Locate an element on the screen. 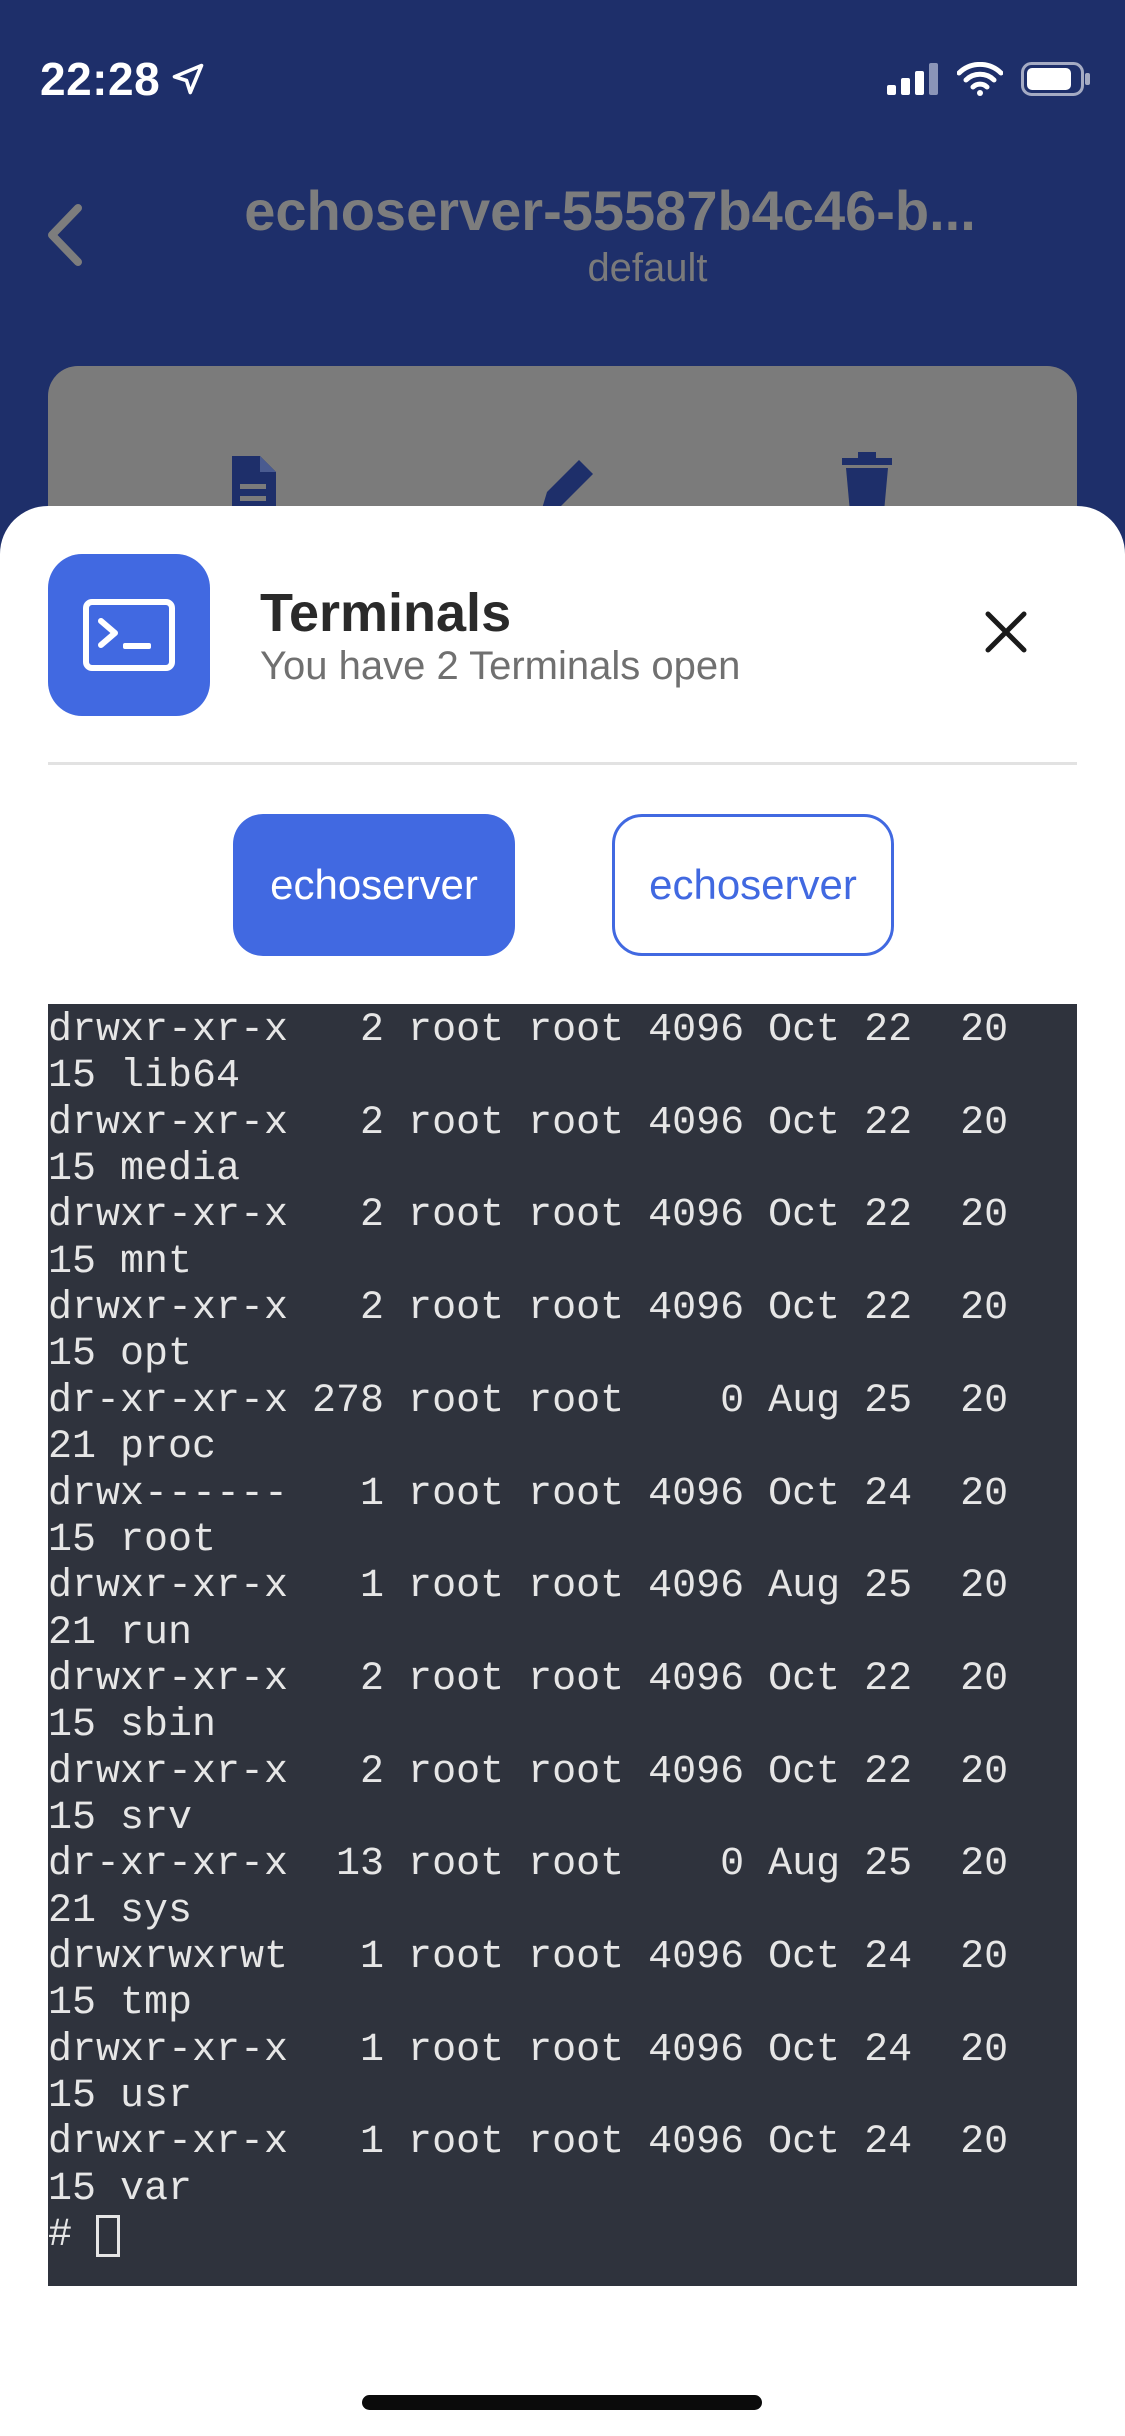 Image resolution: width=1125 pixels, height=2436 pixels. status-time-wrap: 22:28 is located at coordinates (123, 79).